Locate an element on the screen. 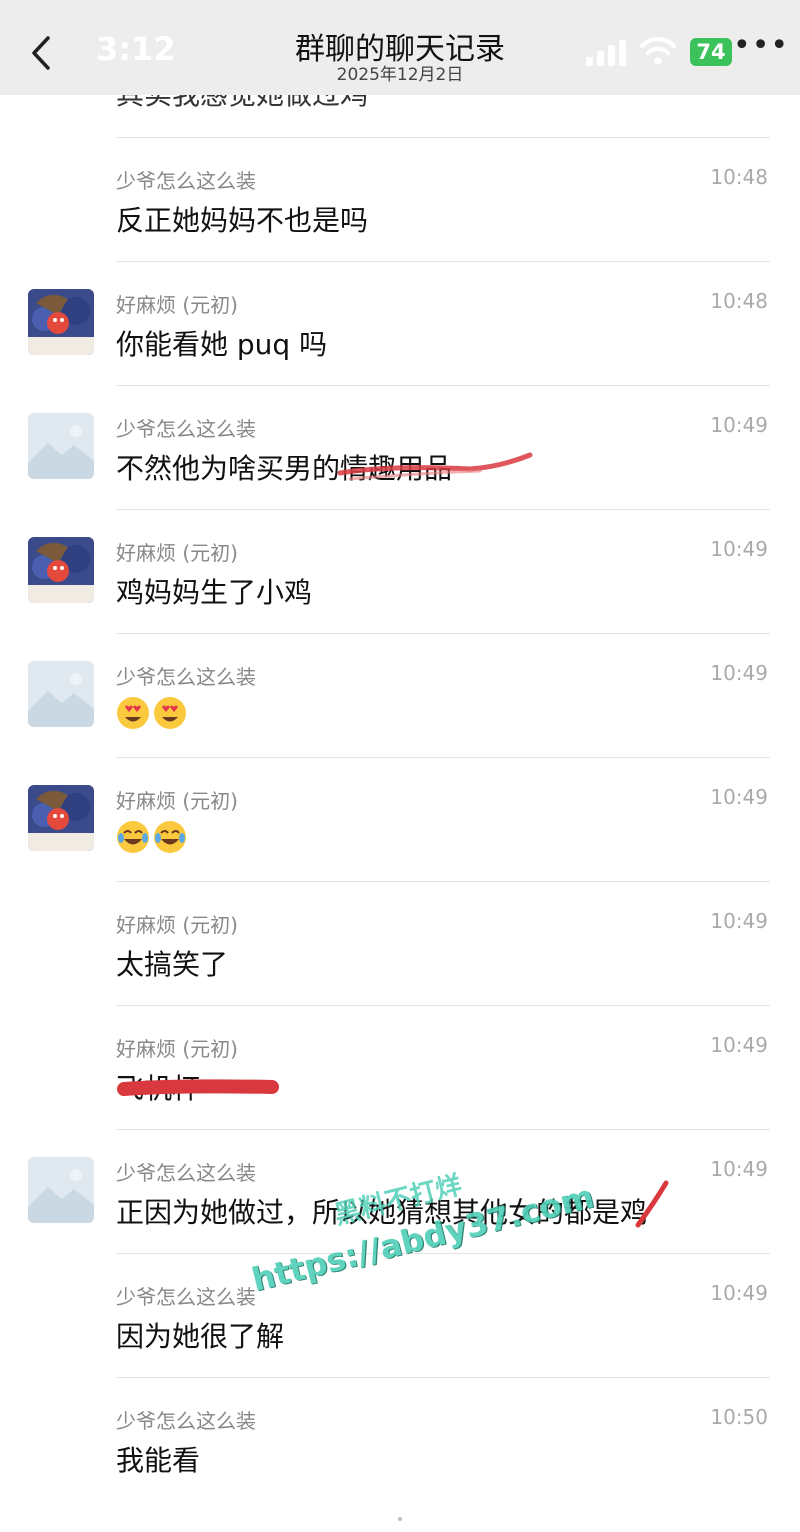  partial-message-text: 其实我感觉她做过鸡 is located at coordinates (242, 104).